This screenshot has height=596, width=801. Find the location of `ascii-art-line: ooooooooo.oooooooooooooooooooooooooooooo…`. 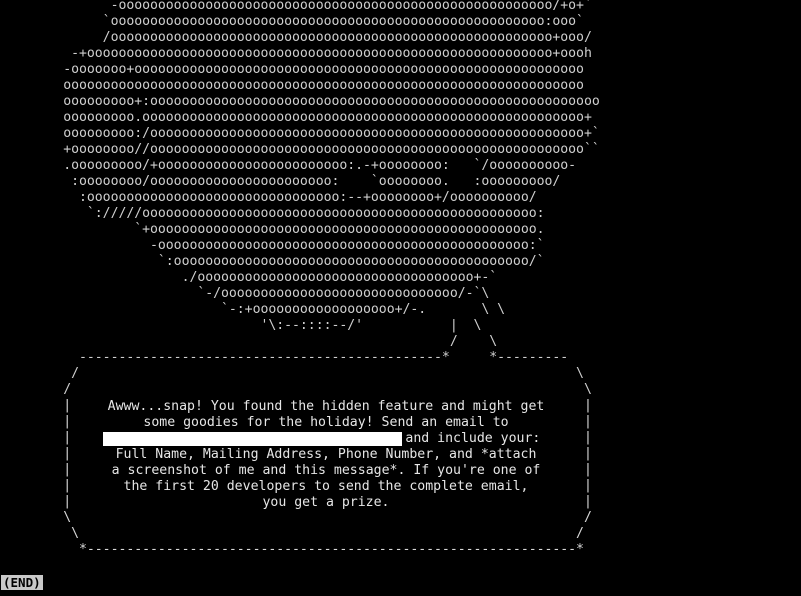

ascii-art-line: ooooooooo.oooooooooooooooooooooooooooooo… is located at coordinates (300, 117).